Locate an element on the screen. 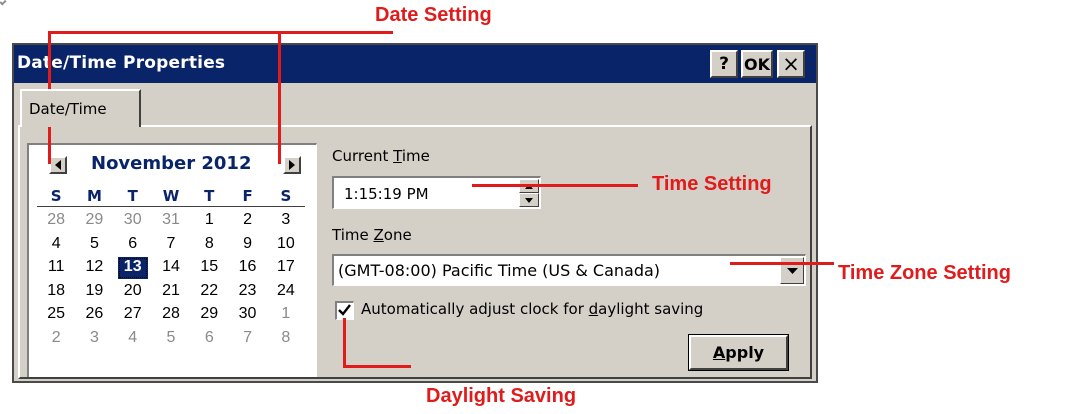 This screenshot has height=414, width=1083. calendar-day: 10 is located at coordinates (286, 245).